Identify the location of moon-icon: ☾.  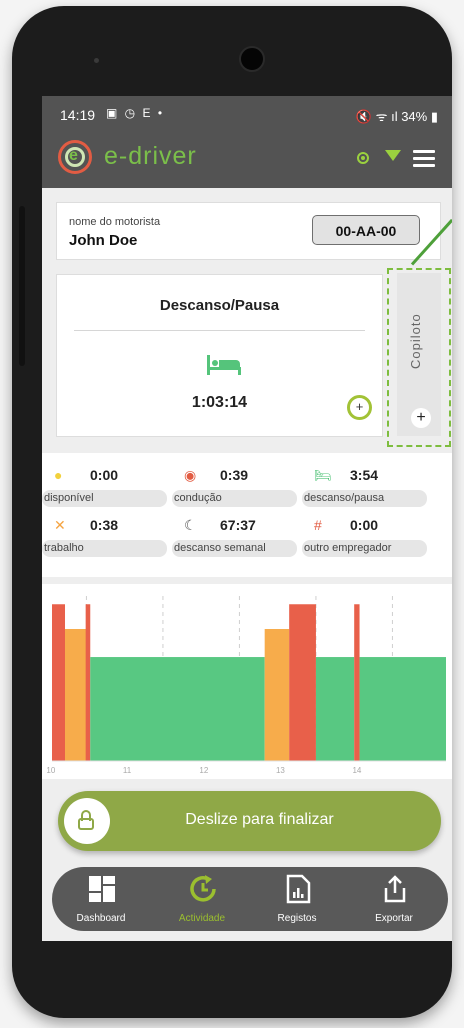
(190, 525).